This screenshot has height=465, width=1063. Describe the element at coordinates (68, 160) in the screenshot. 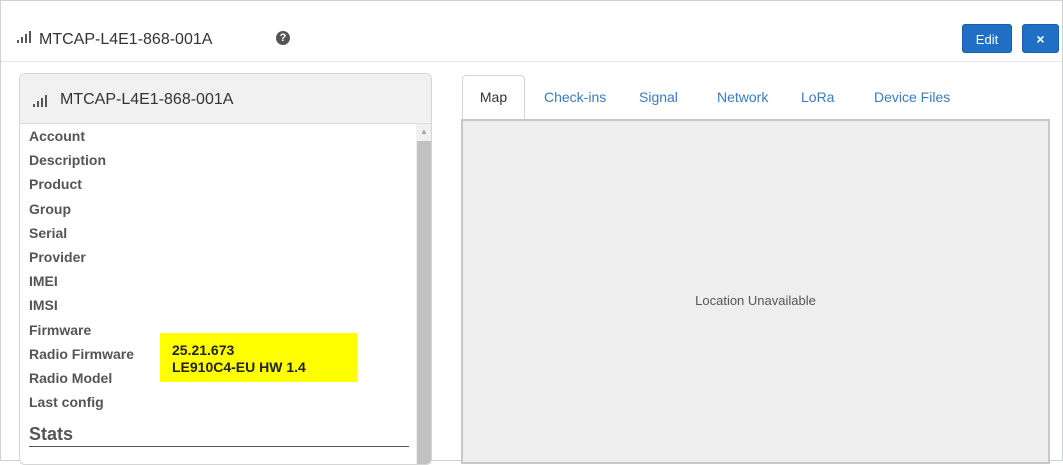

I see `field-label-description: Description` at that location.